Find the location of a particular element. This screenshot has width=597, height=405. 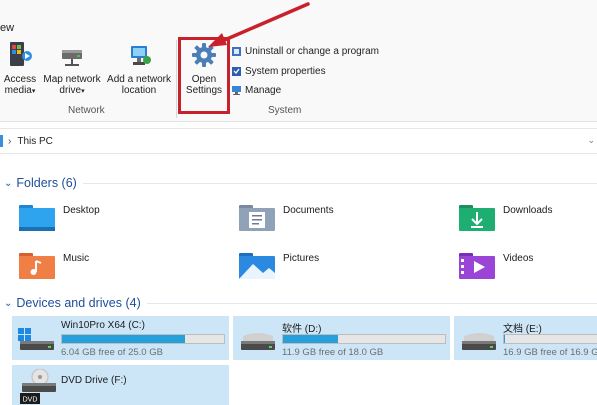

folders-section-title: Folders (6) is located at coordinates (46, 183).